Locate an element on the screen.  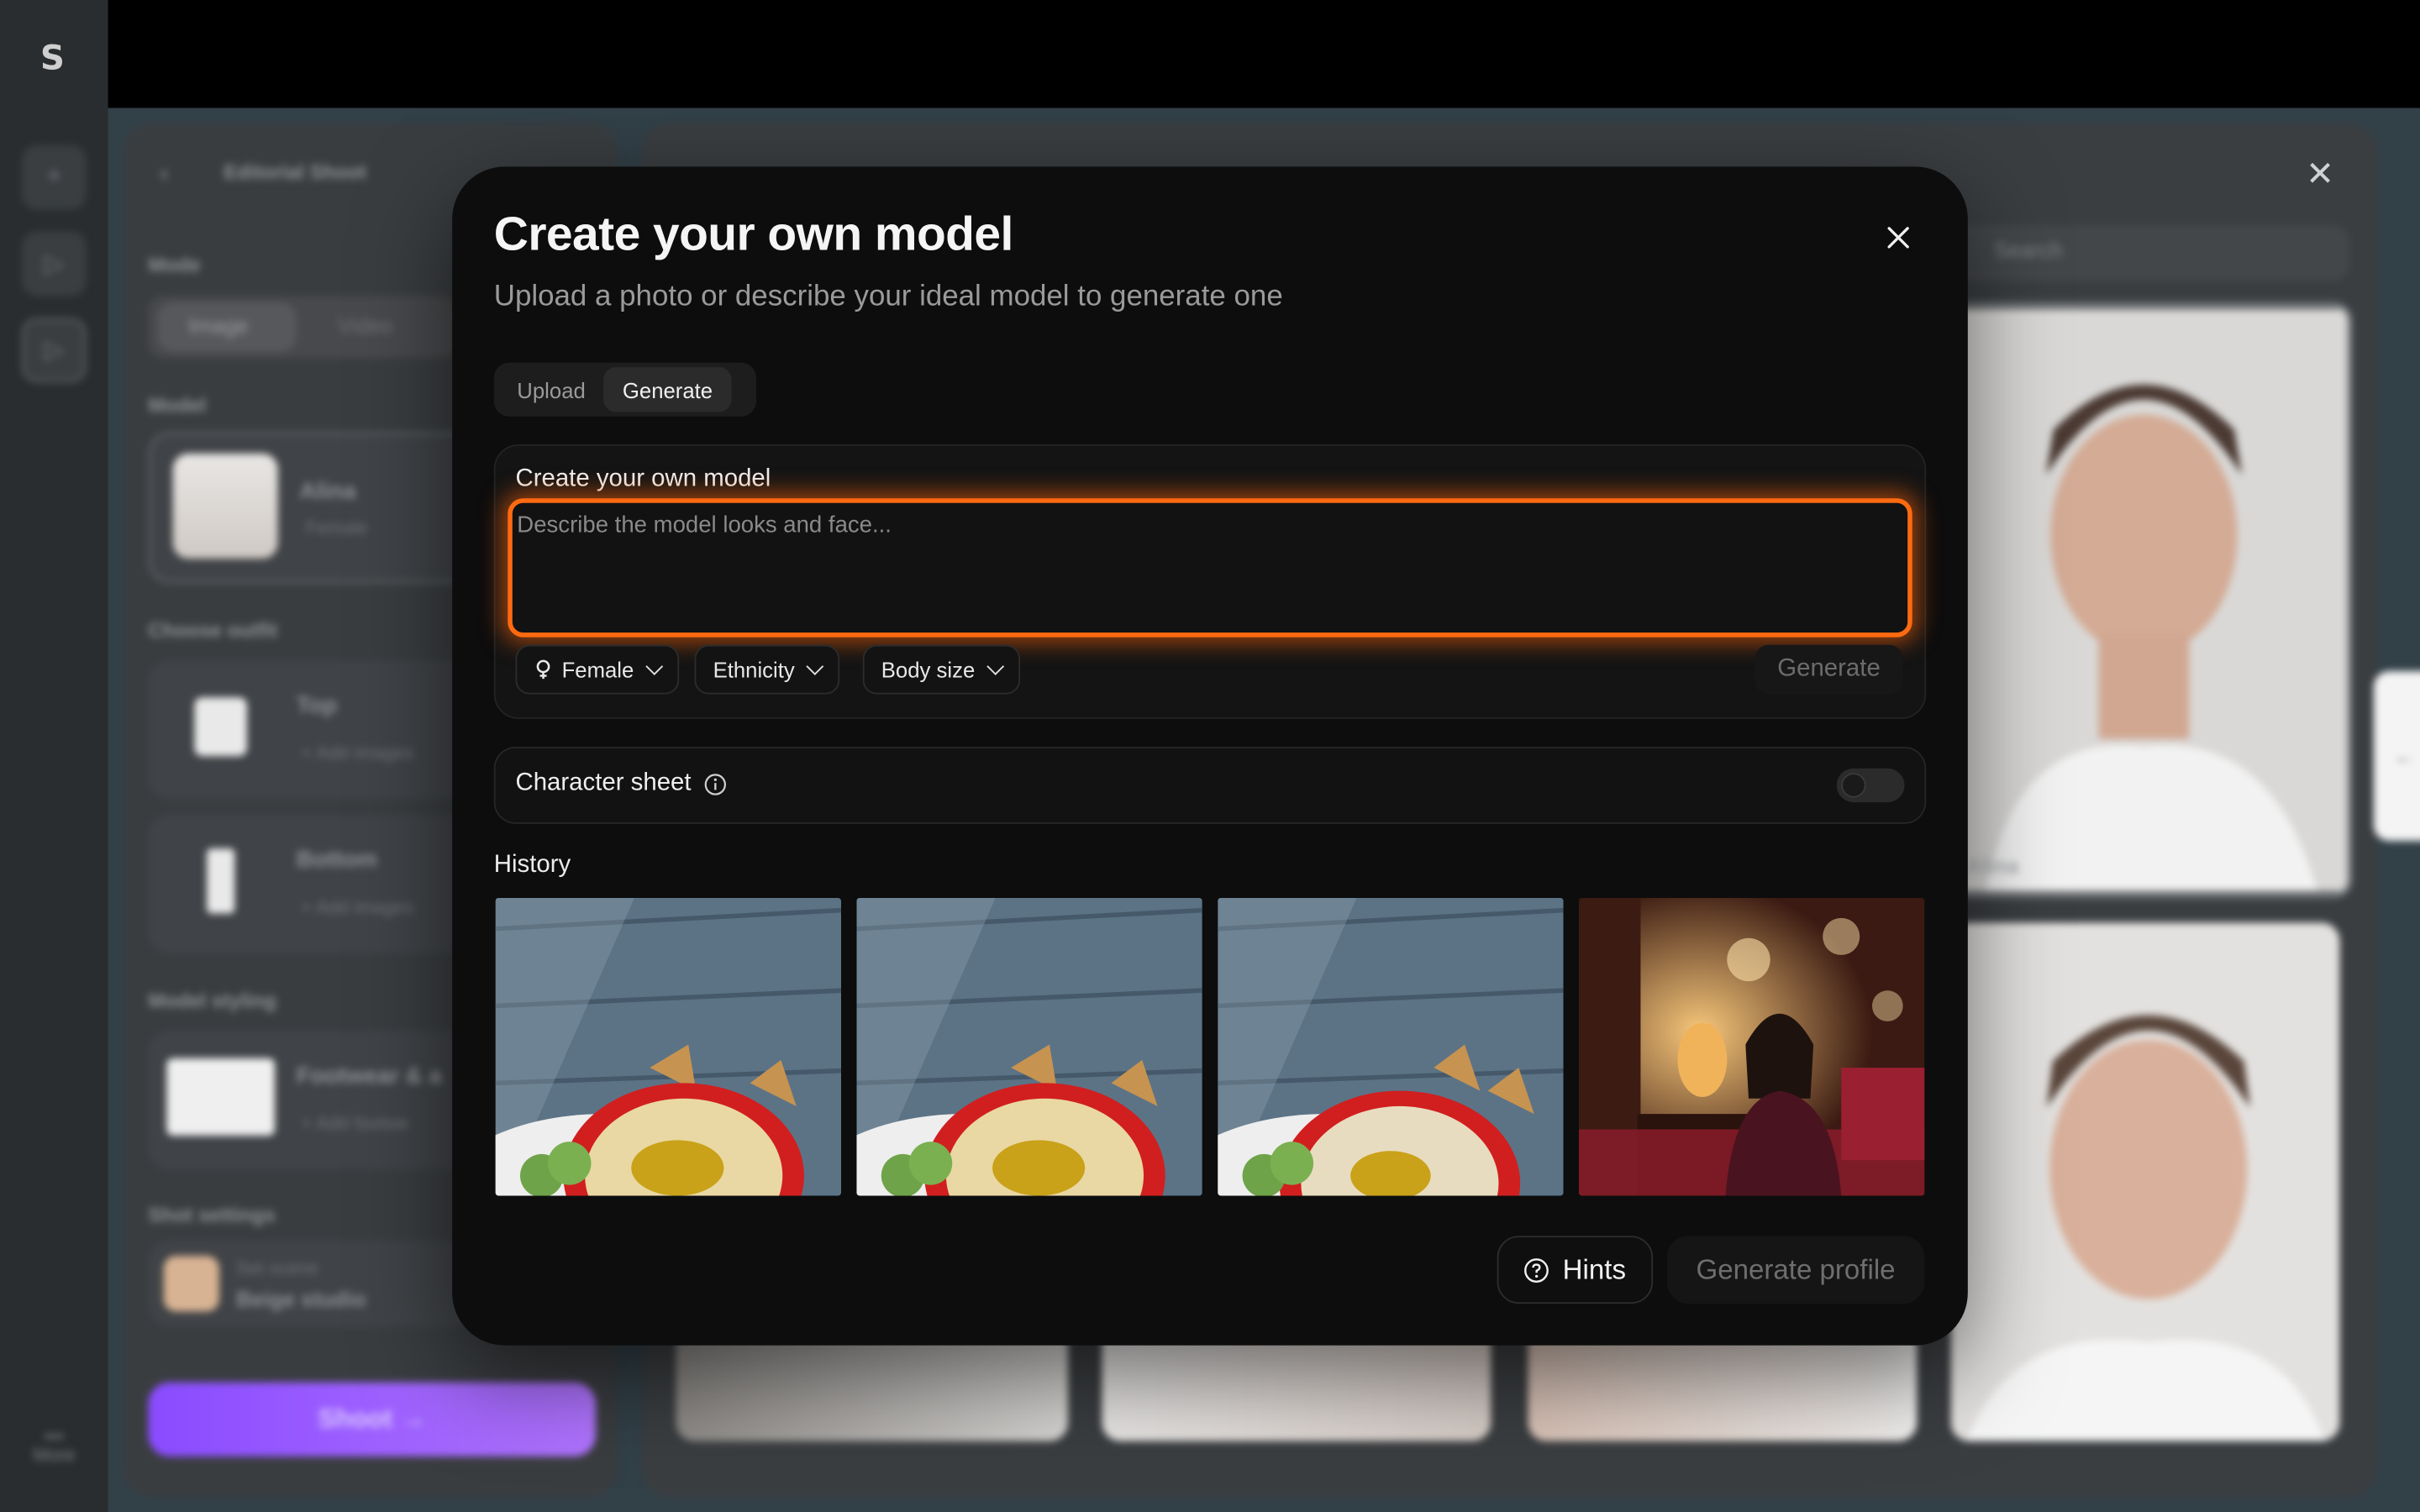
mode-label: Mode is located at coordinates (174, 264).